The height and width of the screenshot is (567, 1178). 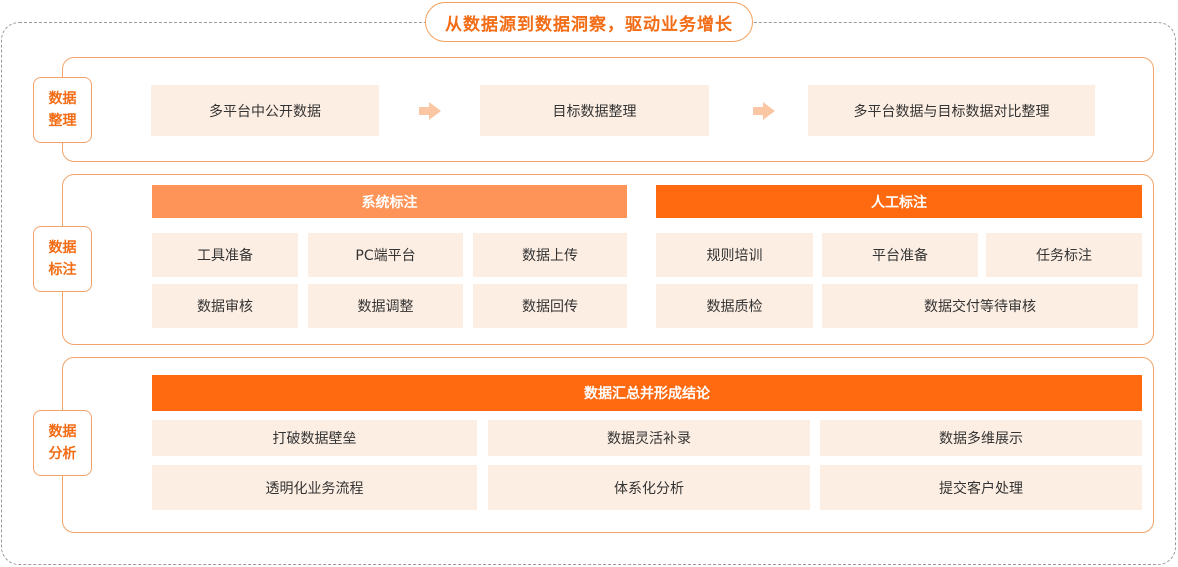 What do you see at coordinates (649, 438) in the screenshot?
I see `analysis-item: 数据灵活补录` at bounding box center [649, 438].